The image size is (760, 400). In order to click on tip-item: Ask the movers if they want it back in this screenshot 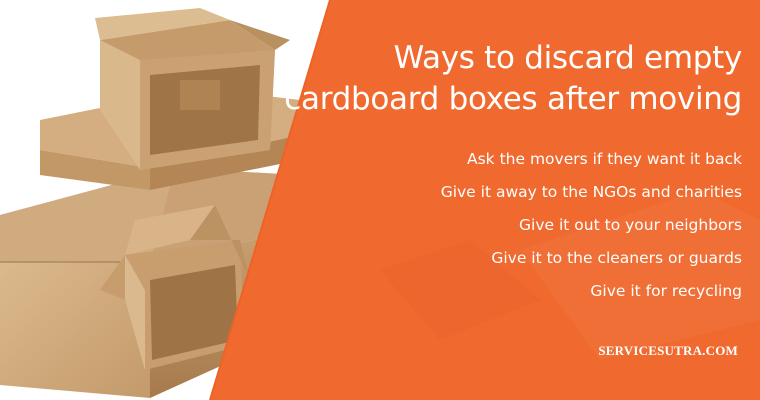, I will do `click(604, 159)`.